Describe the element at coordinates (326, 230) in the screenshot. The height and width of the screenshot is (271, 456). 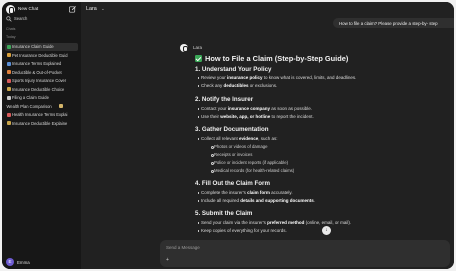
I see `scroll-down-button: ↓` at that location.